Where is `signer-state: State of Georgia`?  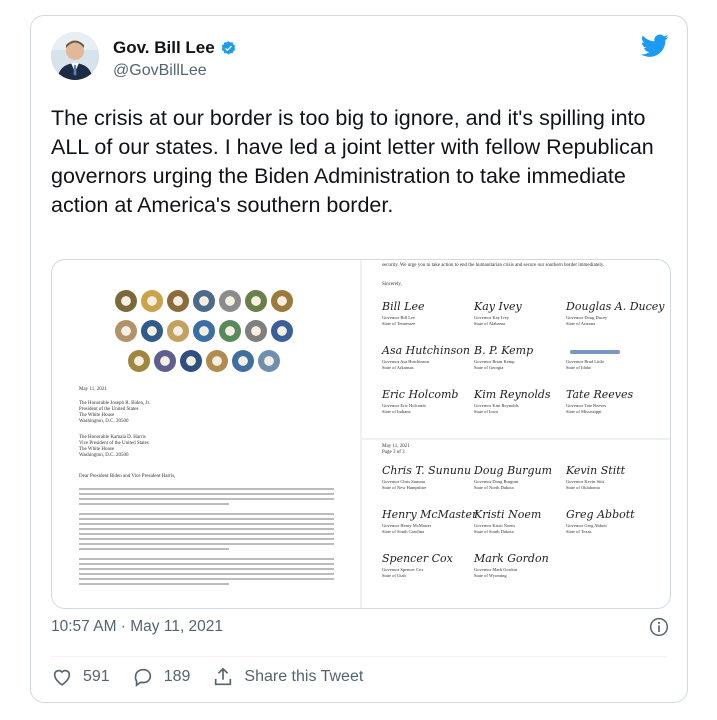 signer-state: State of Georgia is located at coordinates (489, 367).